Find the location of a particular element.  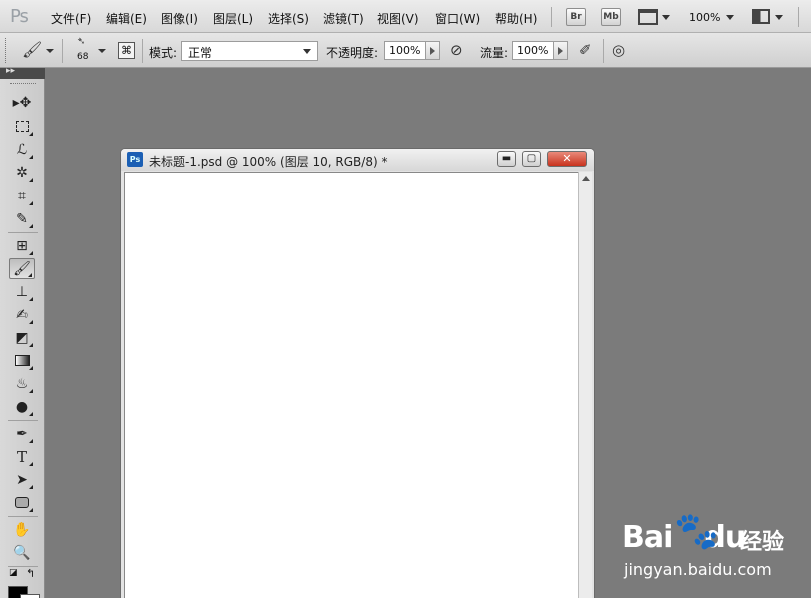

move-icon: ▸✥ is located at coordinates (22, 102).